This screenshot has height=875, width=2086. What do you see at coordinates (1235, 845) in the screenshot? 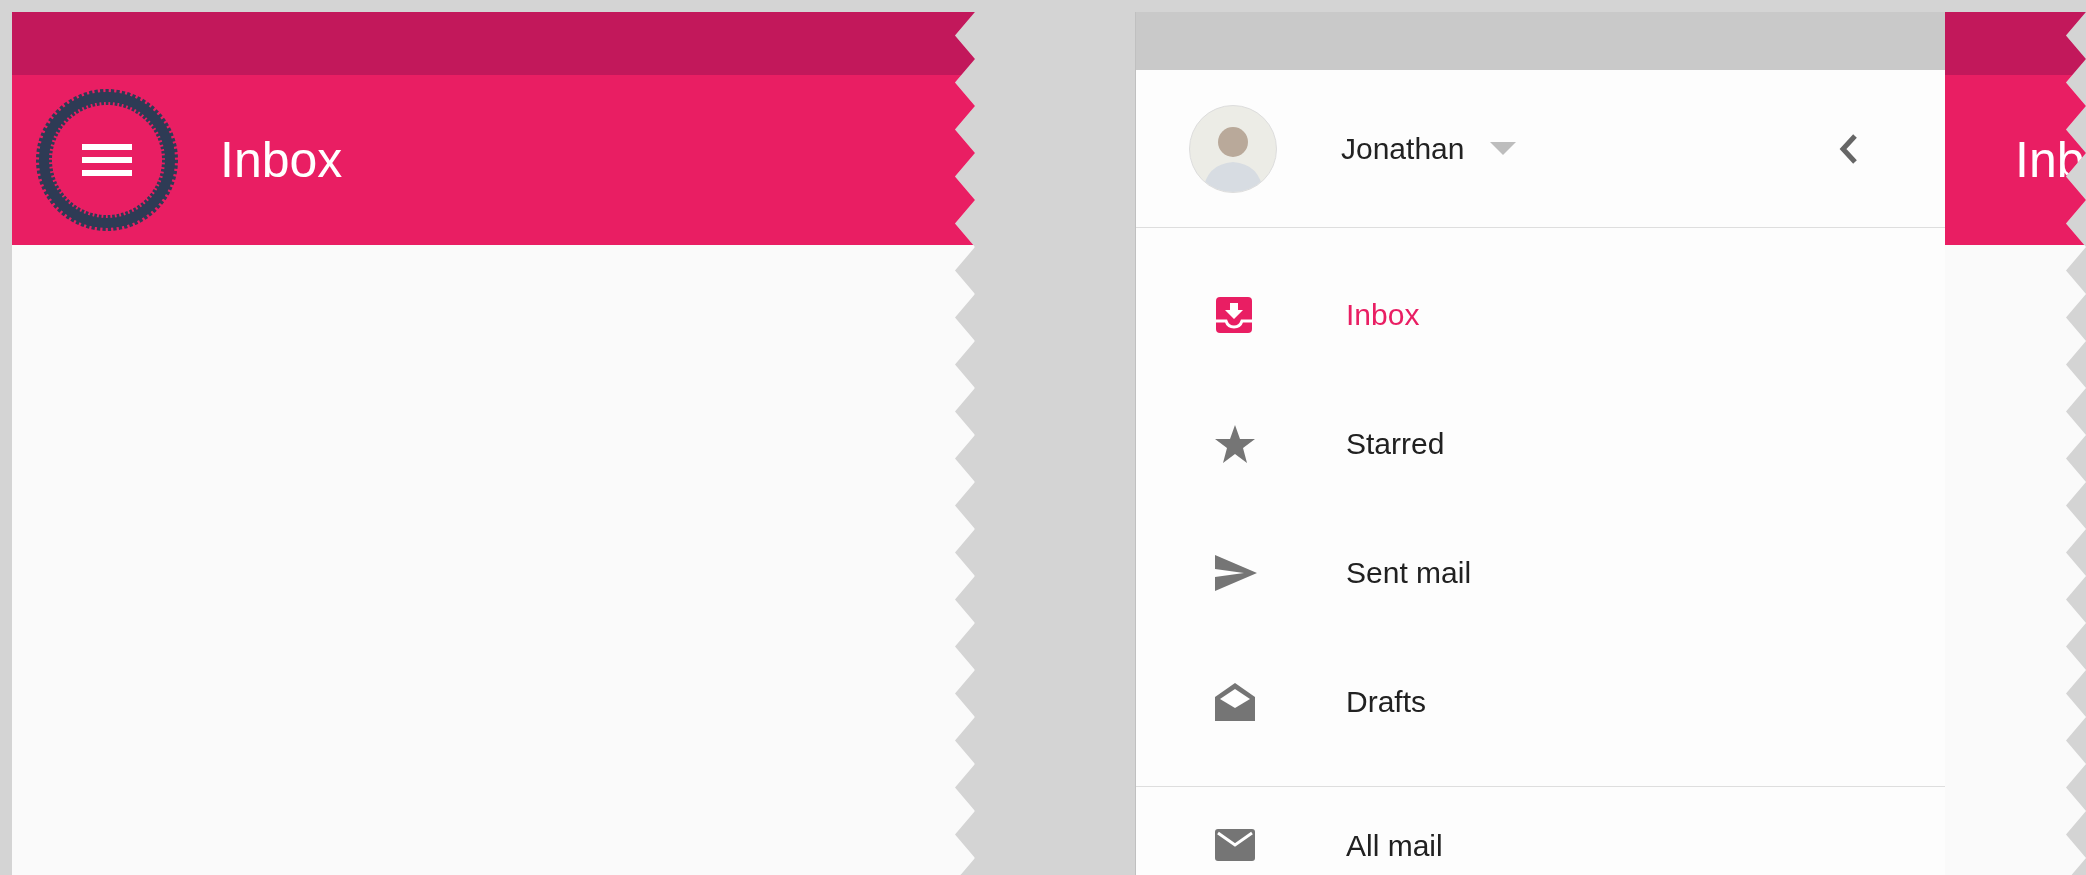
I see `envelope-icon` at bounding box center [1235, 845].